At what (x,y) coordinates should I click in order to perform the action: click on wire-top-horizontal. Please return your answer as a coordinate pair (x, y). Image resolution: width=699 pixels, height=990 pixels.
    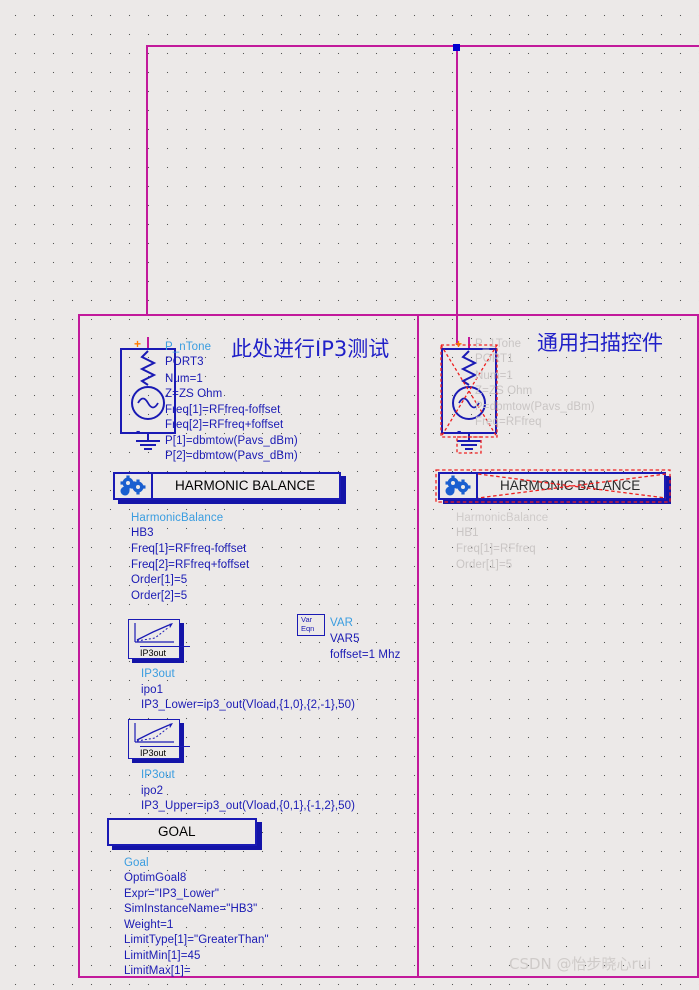
    Looking at the image, I should click on (422, 46).